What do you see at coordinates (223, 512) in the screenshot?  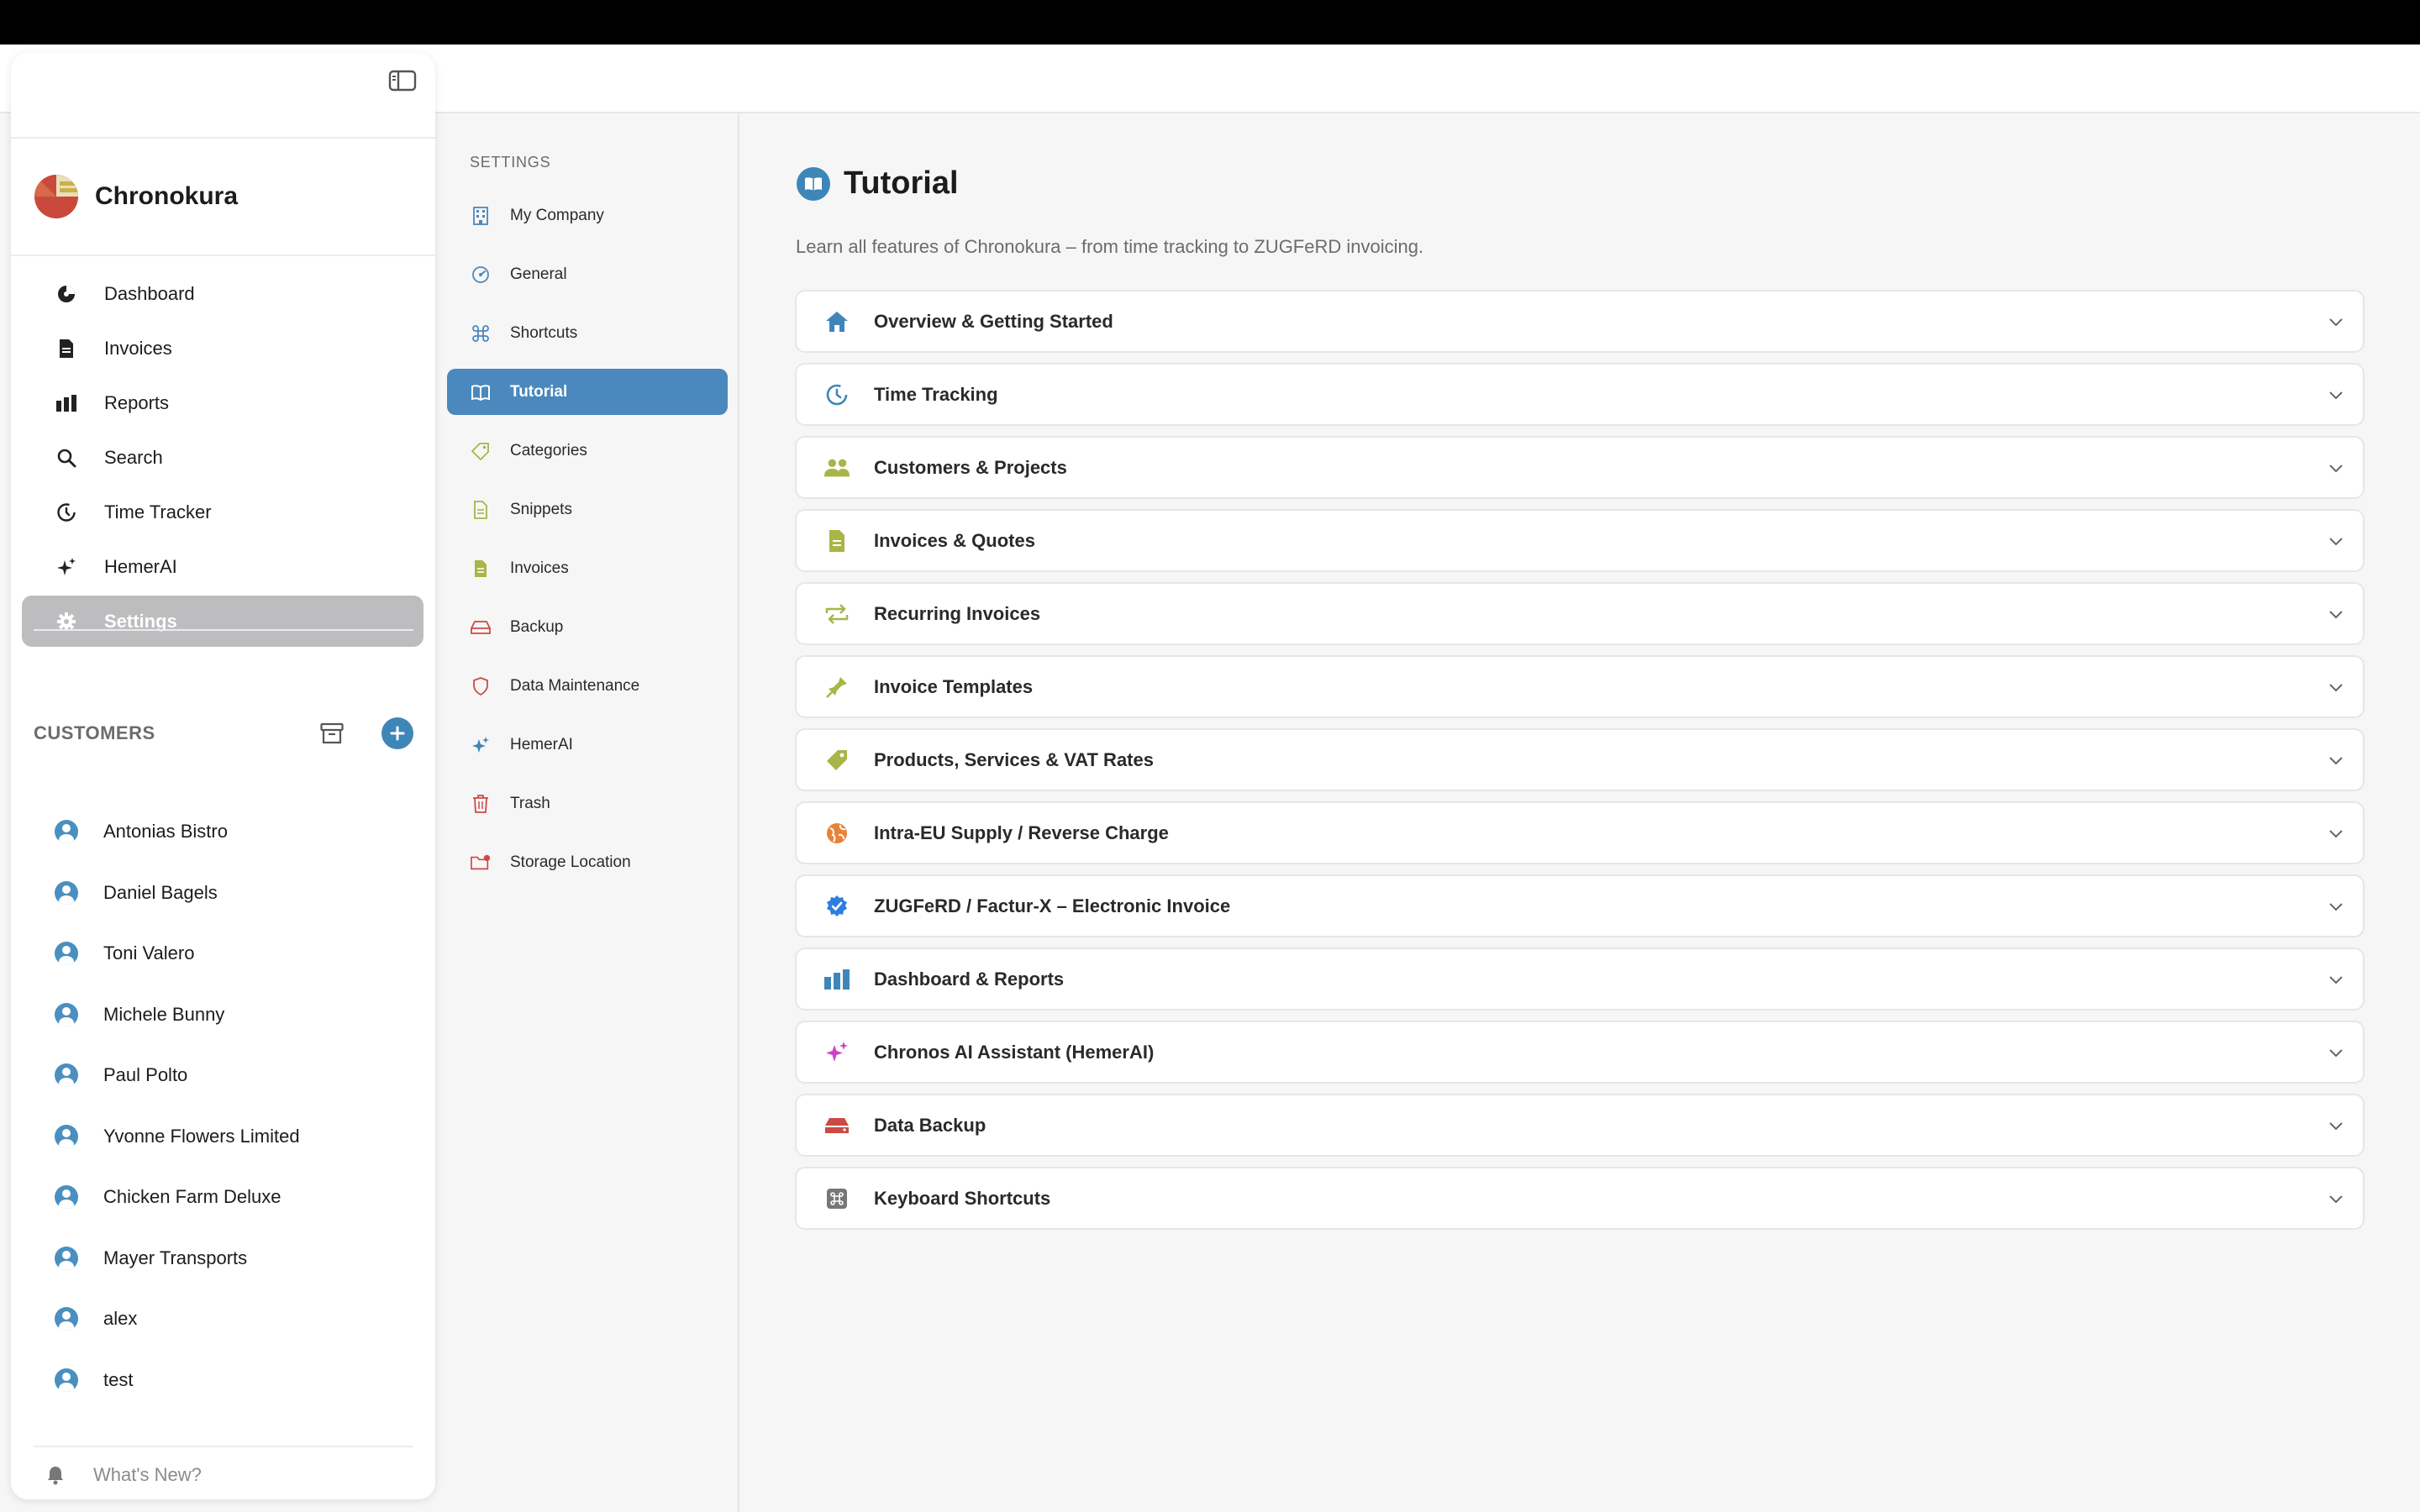 I see `nav-item-time-tracker: Time Tracker` at bounding box center [223, 512].